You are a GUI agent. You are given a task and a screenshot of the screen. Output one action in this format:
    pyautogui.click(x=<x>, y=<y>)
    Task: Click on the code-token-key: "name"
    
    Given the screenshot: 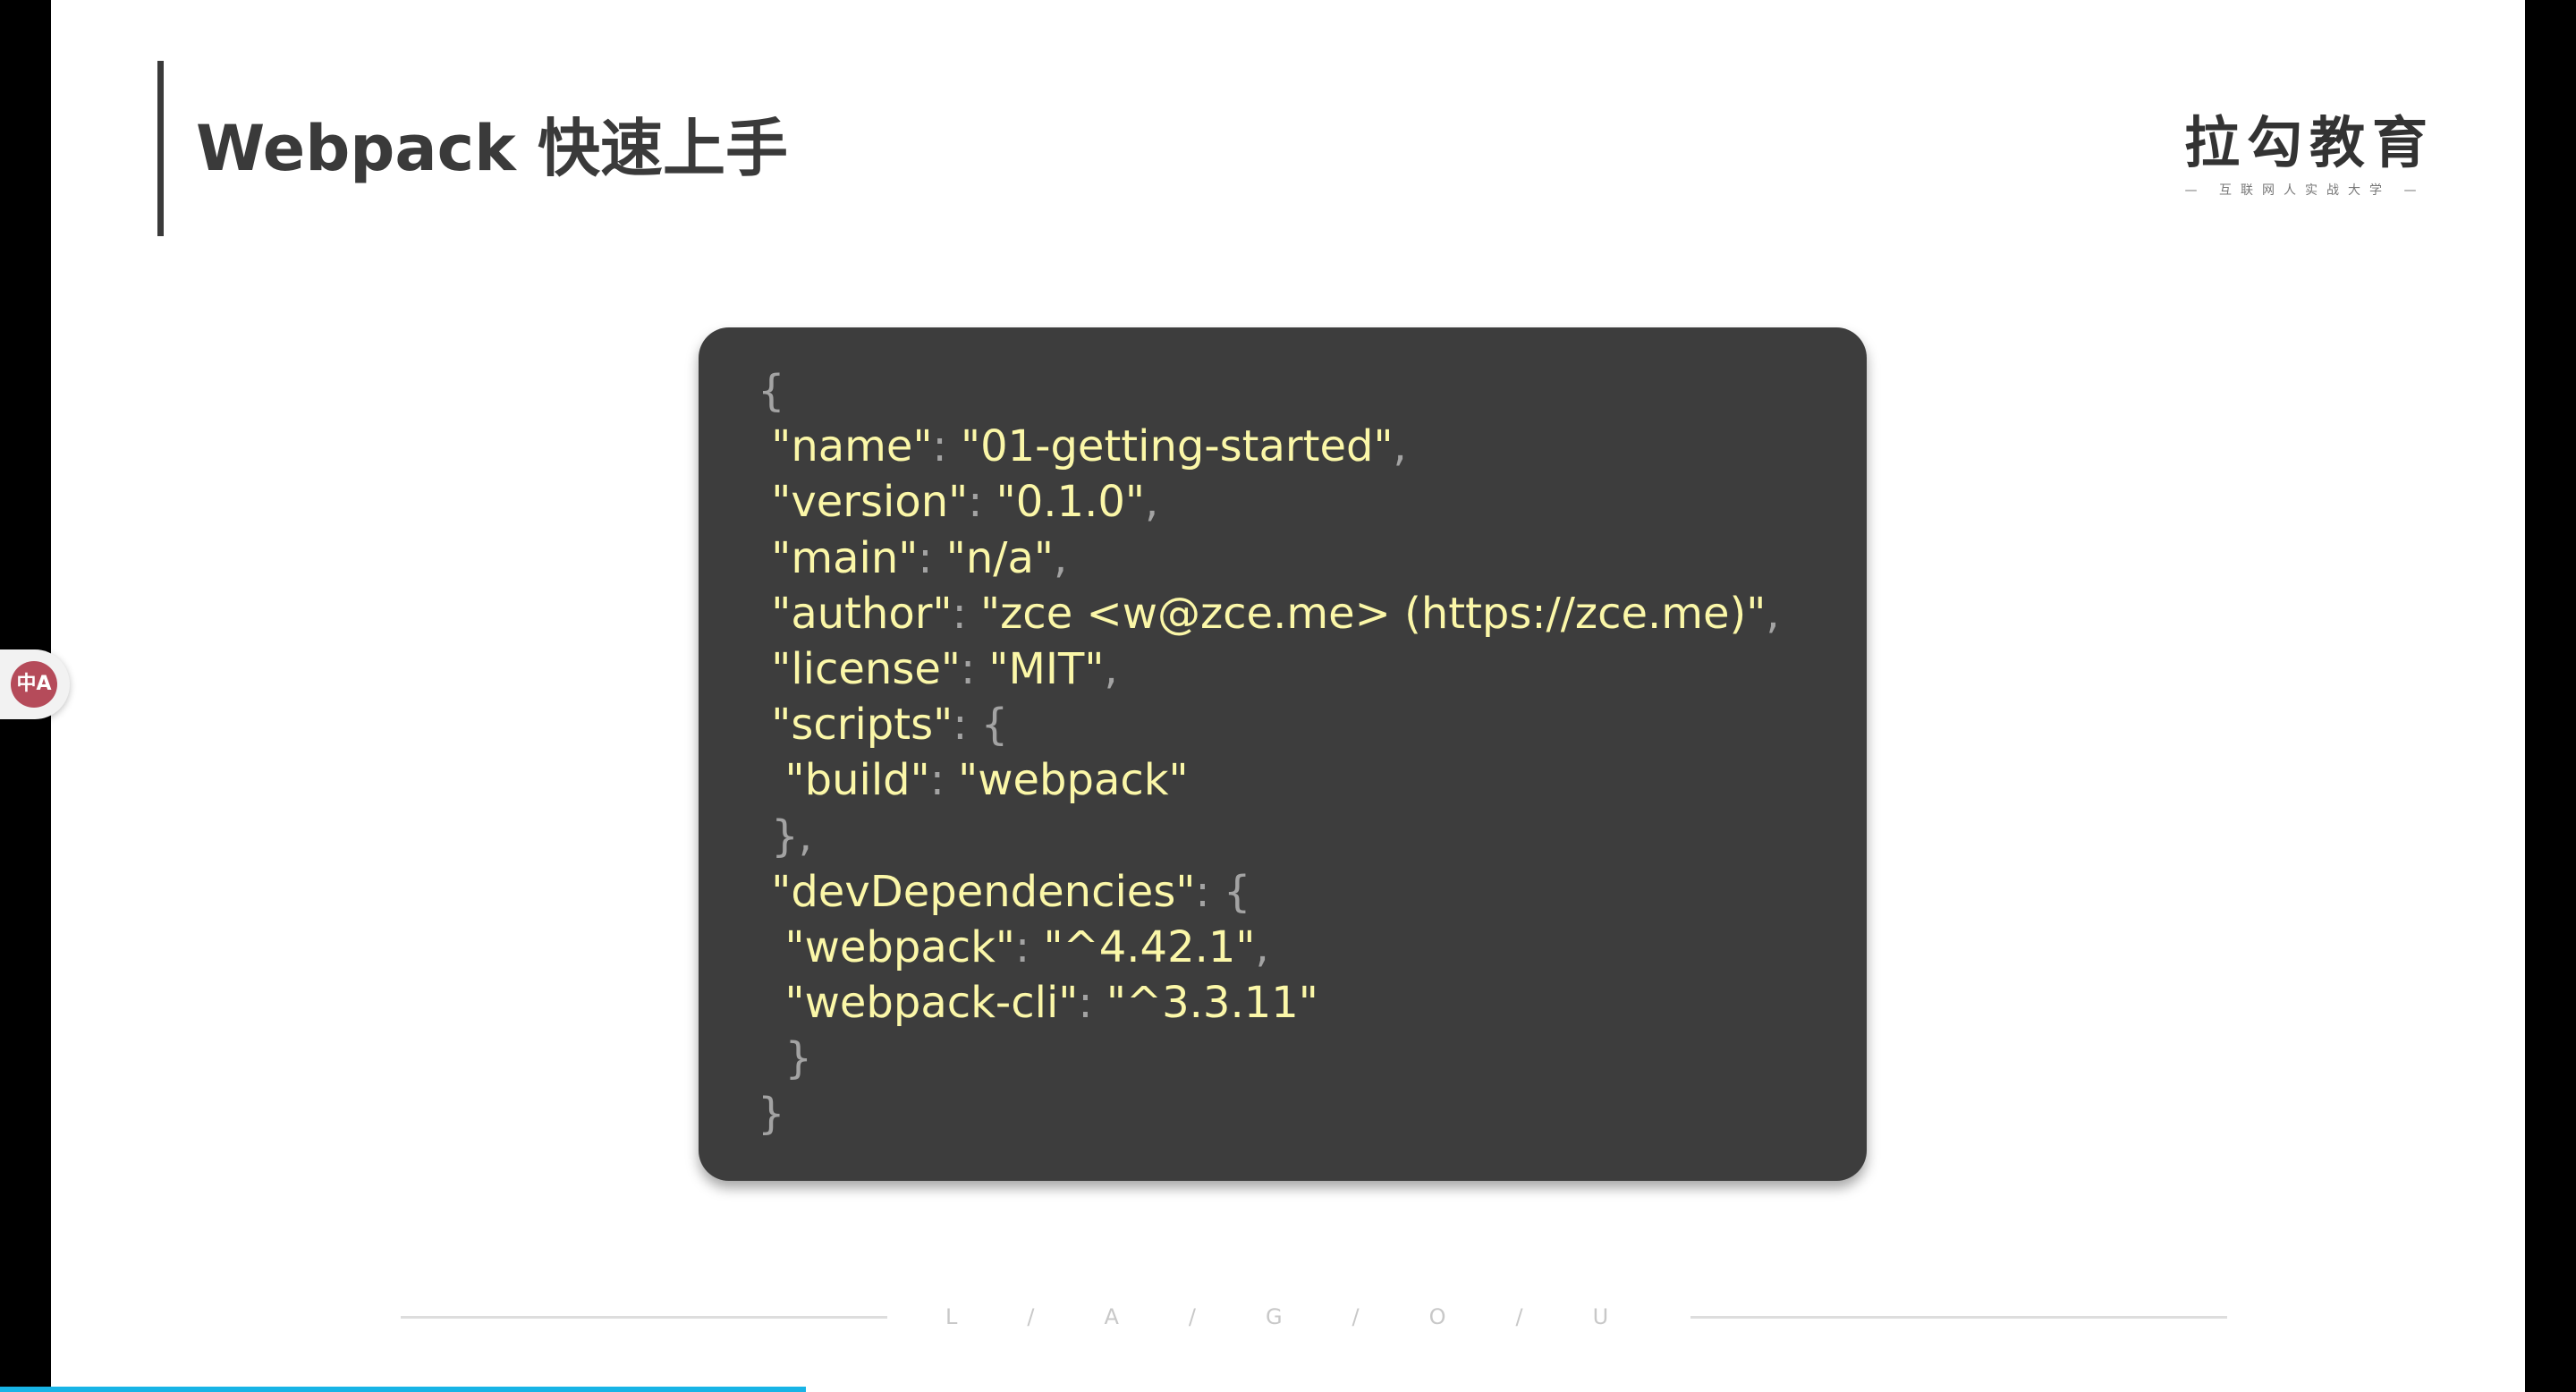 What is the action you would take?
    pyautogui.click(x=845, y=446)
    